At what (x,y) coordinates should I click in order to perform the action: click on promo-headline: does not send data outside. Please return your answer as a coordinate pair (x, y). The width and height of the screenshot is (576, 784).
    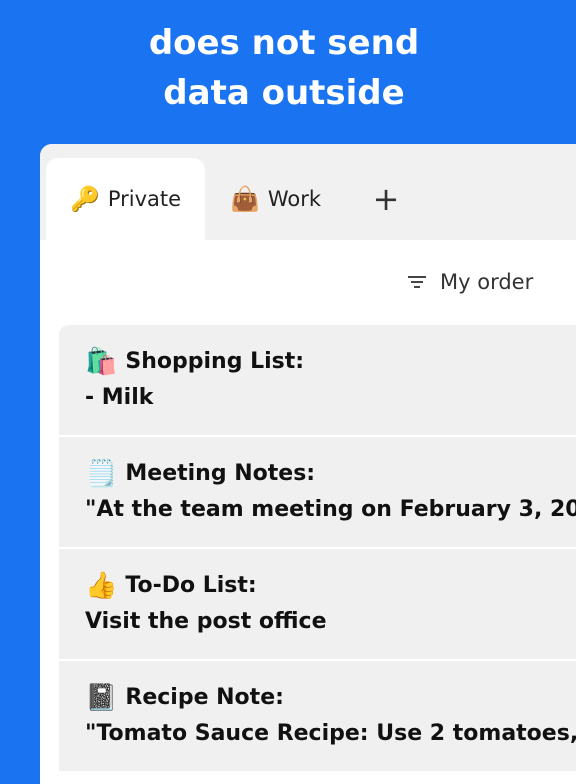
    Looking at the image, I should click on (284, 68).